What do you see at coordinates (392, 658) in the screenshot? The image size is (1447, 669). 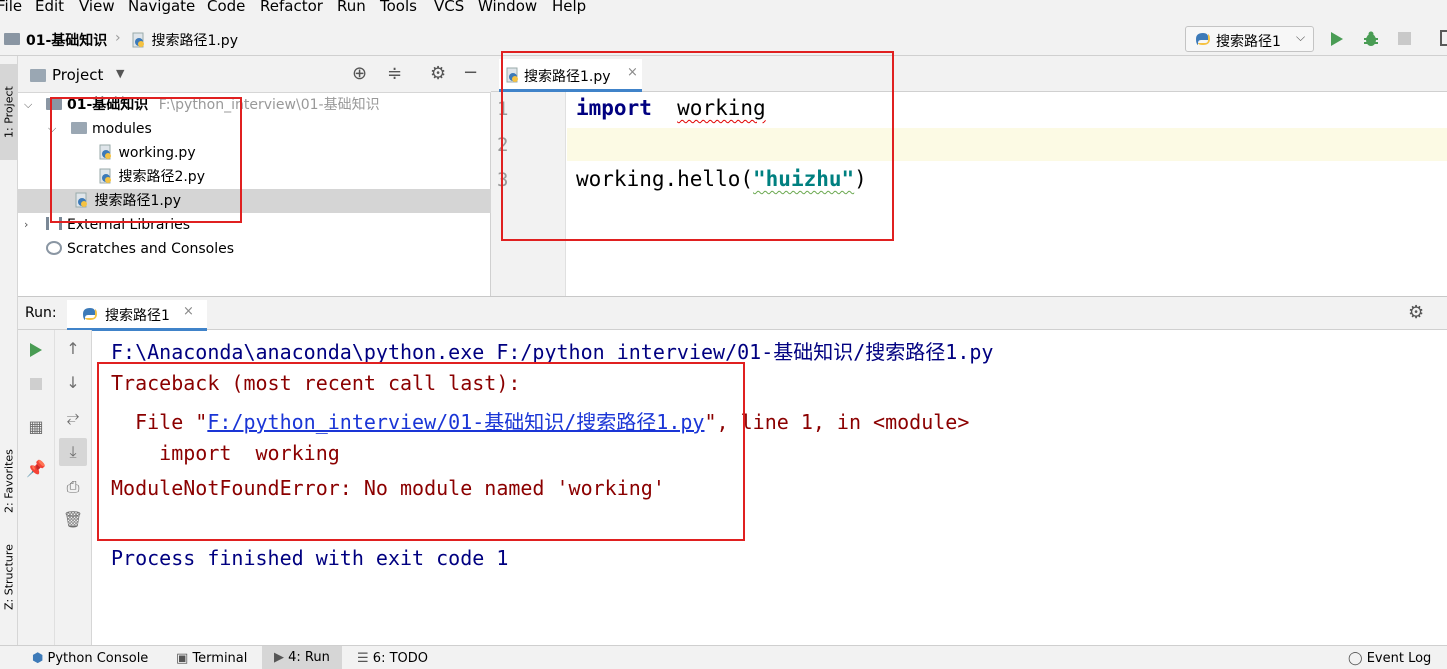 I see `bottom-tab-todo: ☰ 6: TODO` at bounding box center [392, 658].